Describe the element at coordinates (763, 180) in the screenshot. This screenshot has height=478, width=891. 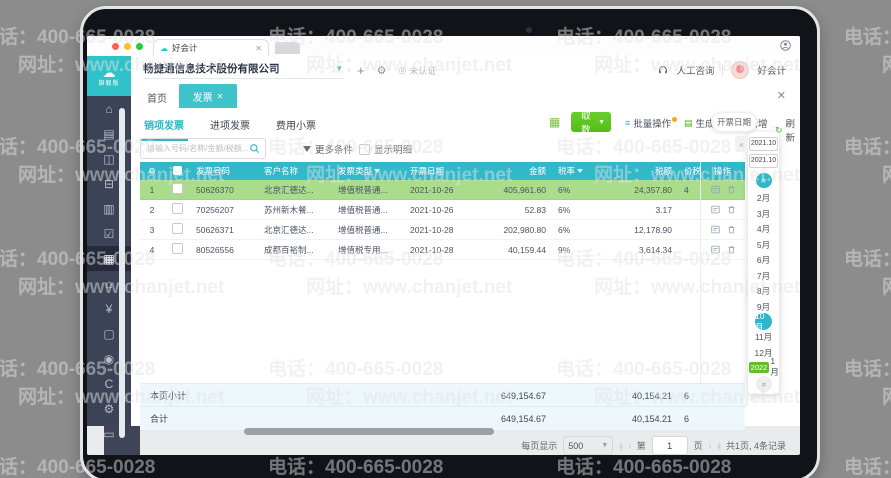
I see `scroll-months-up-button: «` at that location.